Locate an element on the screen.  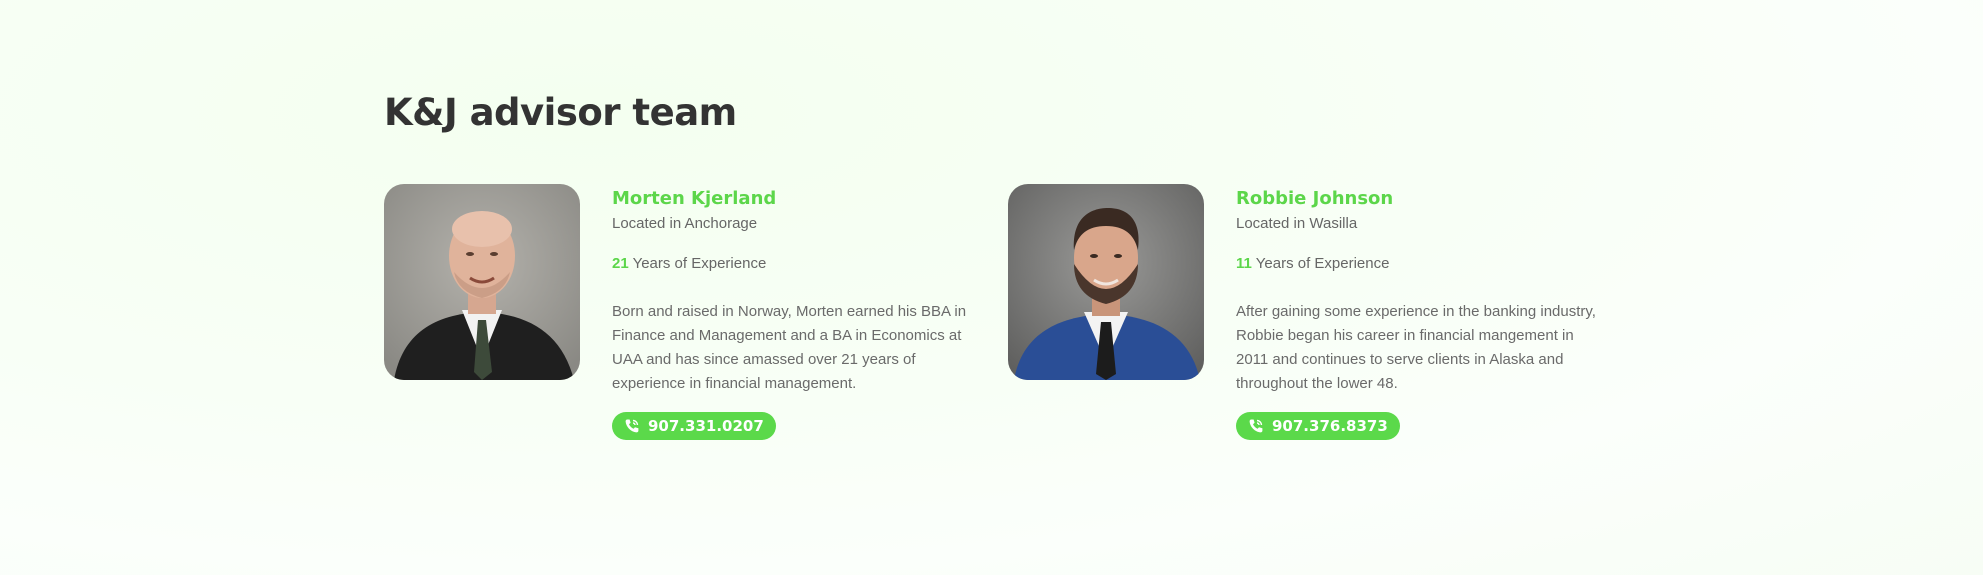
phone-number: 907.376.8373 is located at coordinates (1330, 426).